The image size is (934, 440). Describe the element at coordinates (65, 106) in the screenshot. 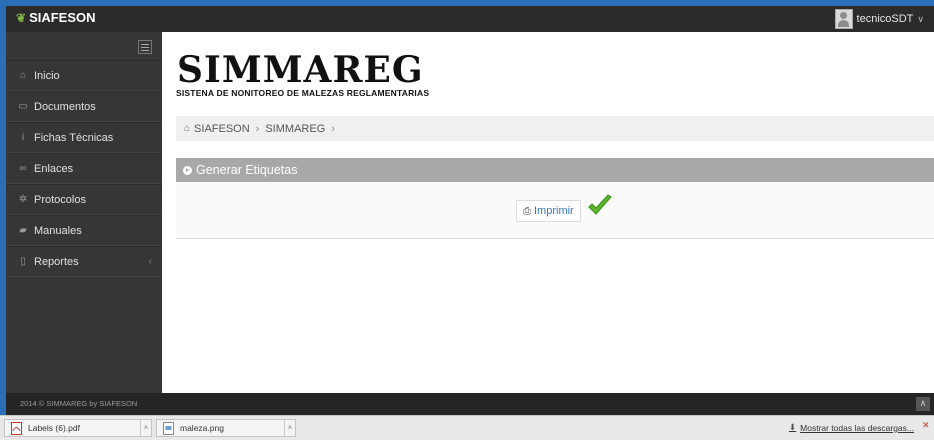

I see `sidebar-item-label: Documentos` at that location.